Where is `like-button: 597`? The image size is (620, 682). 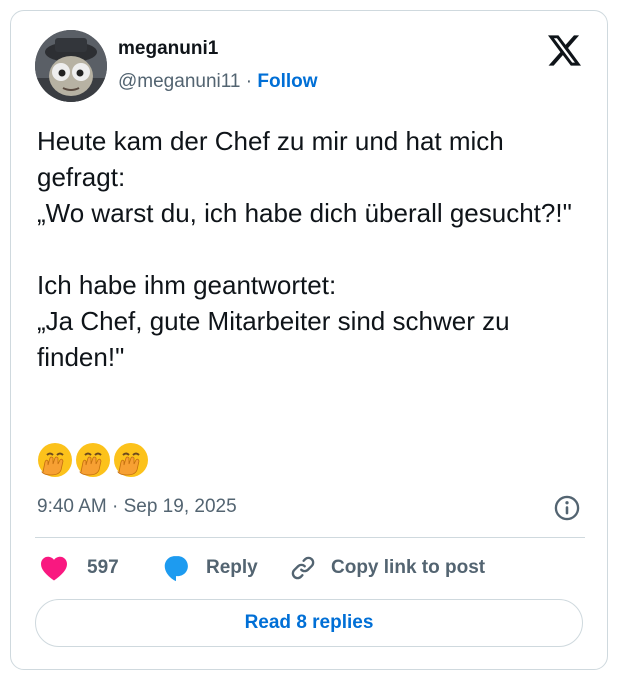 like-button: 597 is located at coordinates (79, 568).